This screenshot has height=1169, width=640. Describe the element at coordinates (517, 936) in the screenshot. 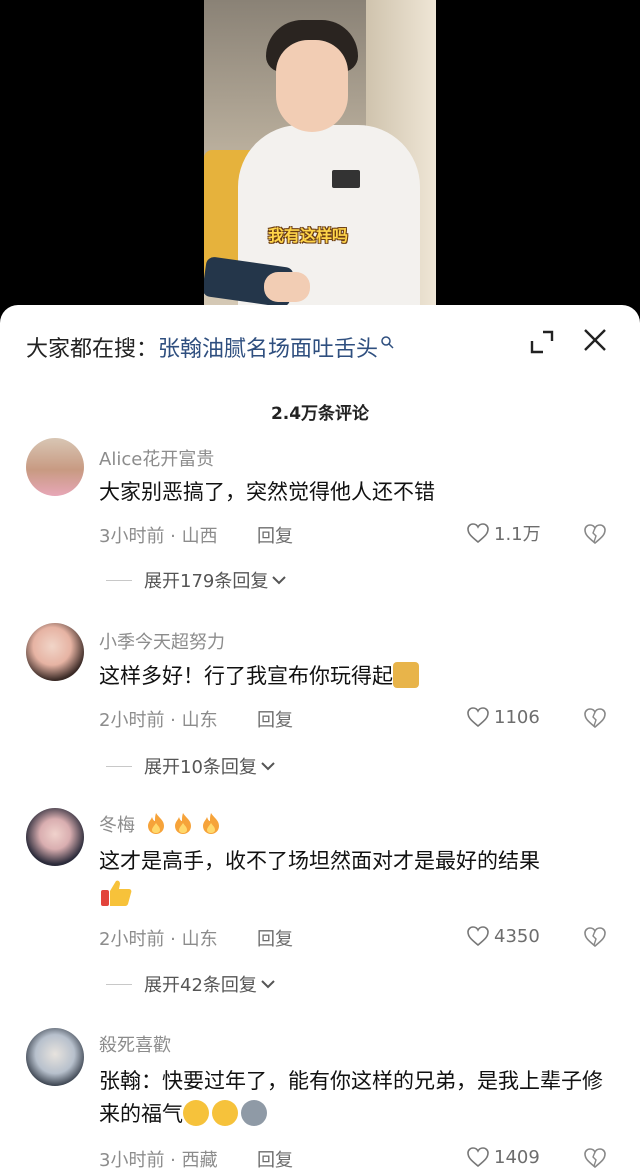

I see `like-count: 4350` at that location.